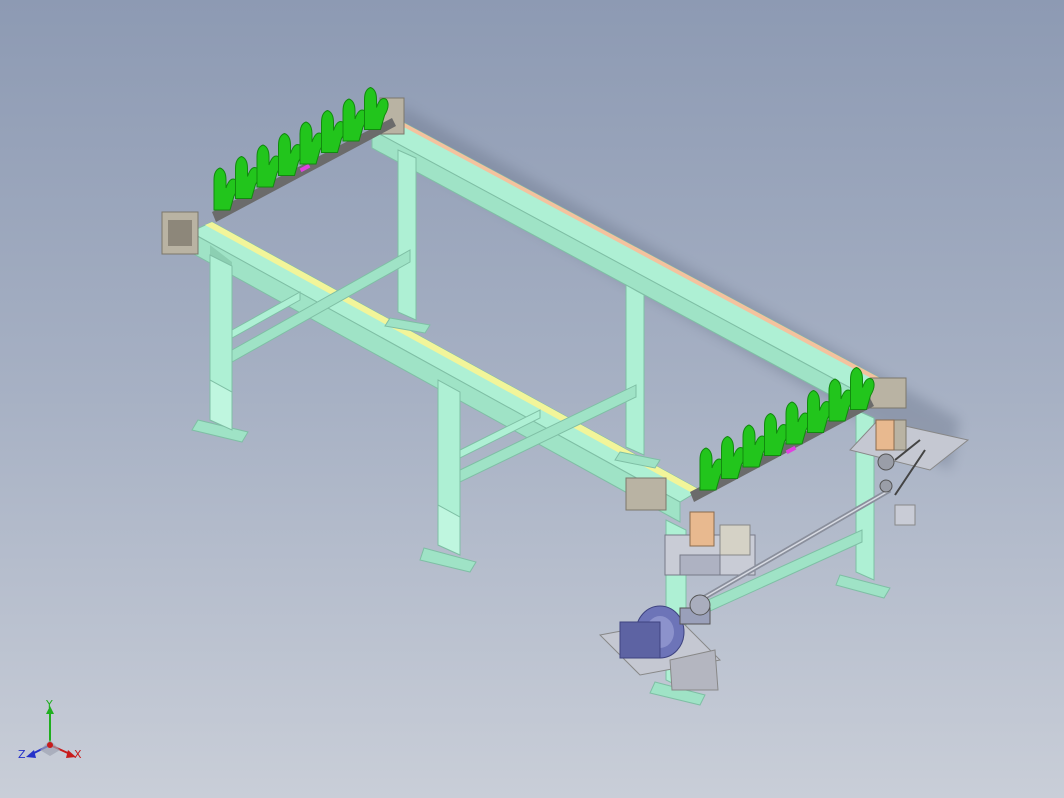 The height and width of the screenshot is (798, 1064). Describe the element at coordinates (50, 730) in the screenshot. I see `orientation-triad: Y Z X` at that location.